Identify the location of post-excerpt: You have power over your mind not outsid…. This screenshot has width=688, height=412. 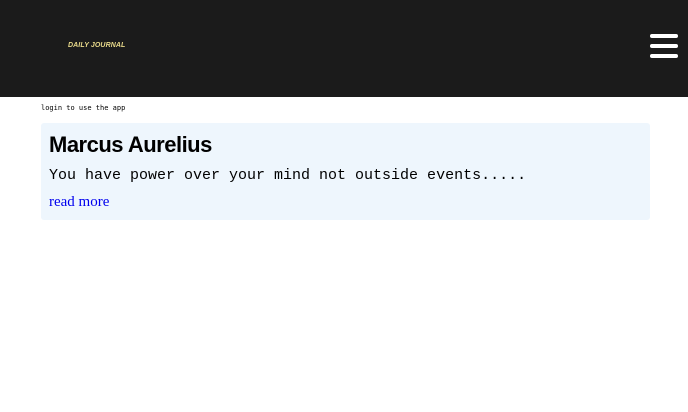
(288, 175).